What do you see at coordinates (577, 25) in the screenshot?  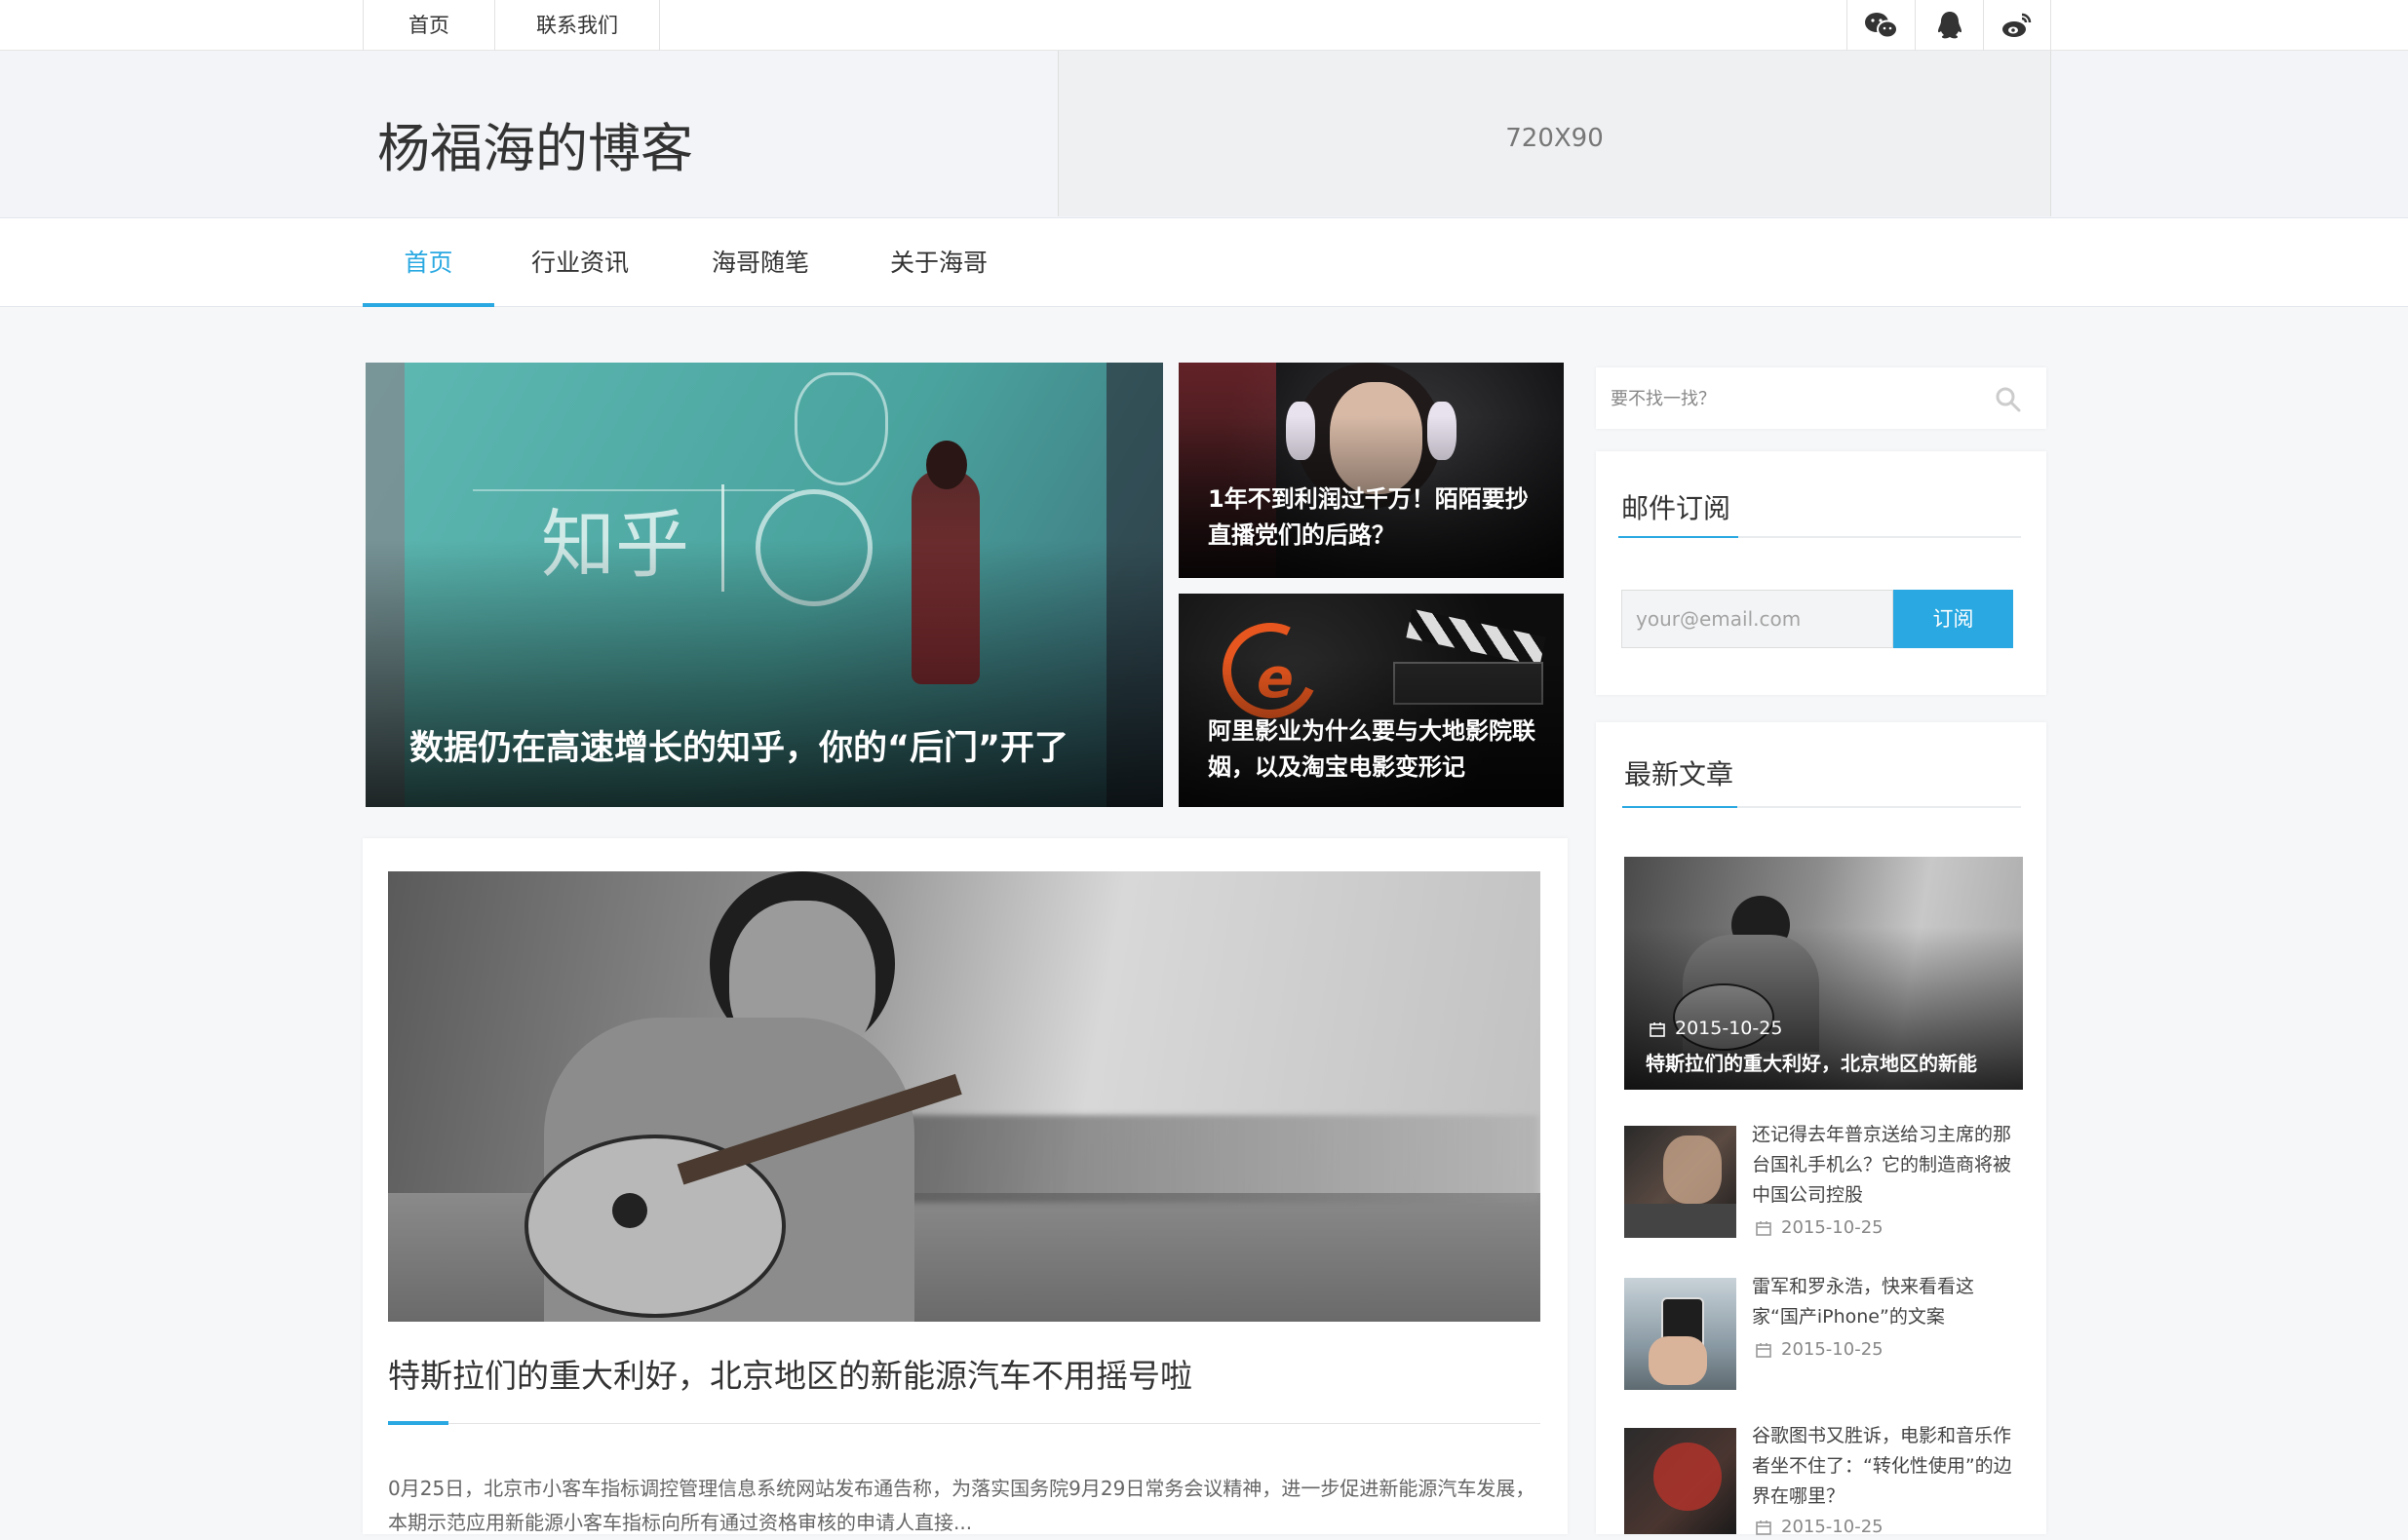 I see `top-link-contact: 联系我们` at bounding box center [577, 25].